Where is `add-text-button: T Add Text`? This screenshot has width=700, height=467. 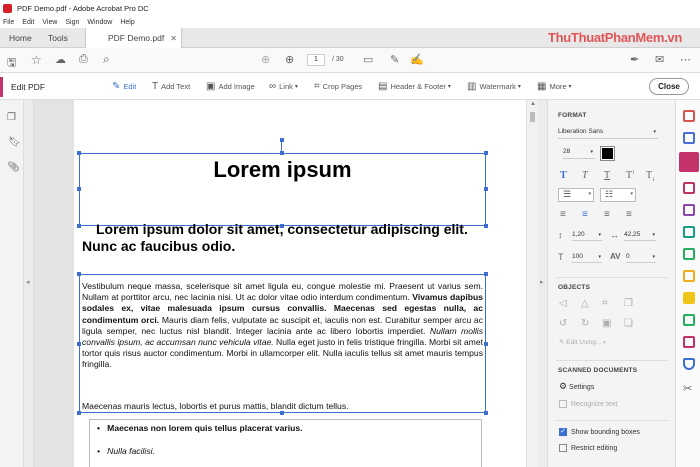
add-text-button: T Add Text is located at coordinates (171, 86).